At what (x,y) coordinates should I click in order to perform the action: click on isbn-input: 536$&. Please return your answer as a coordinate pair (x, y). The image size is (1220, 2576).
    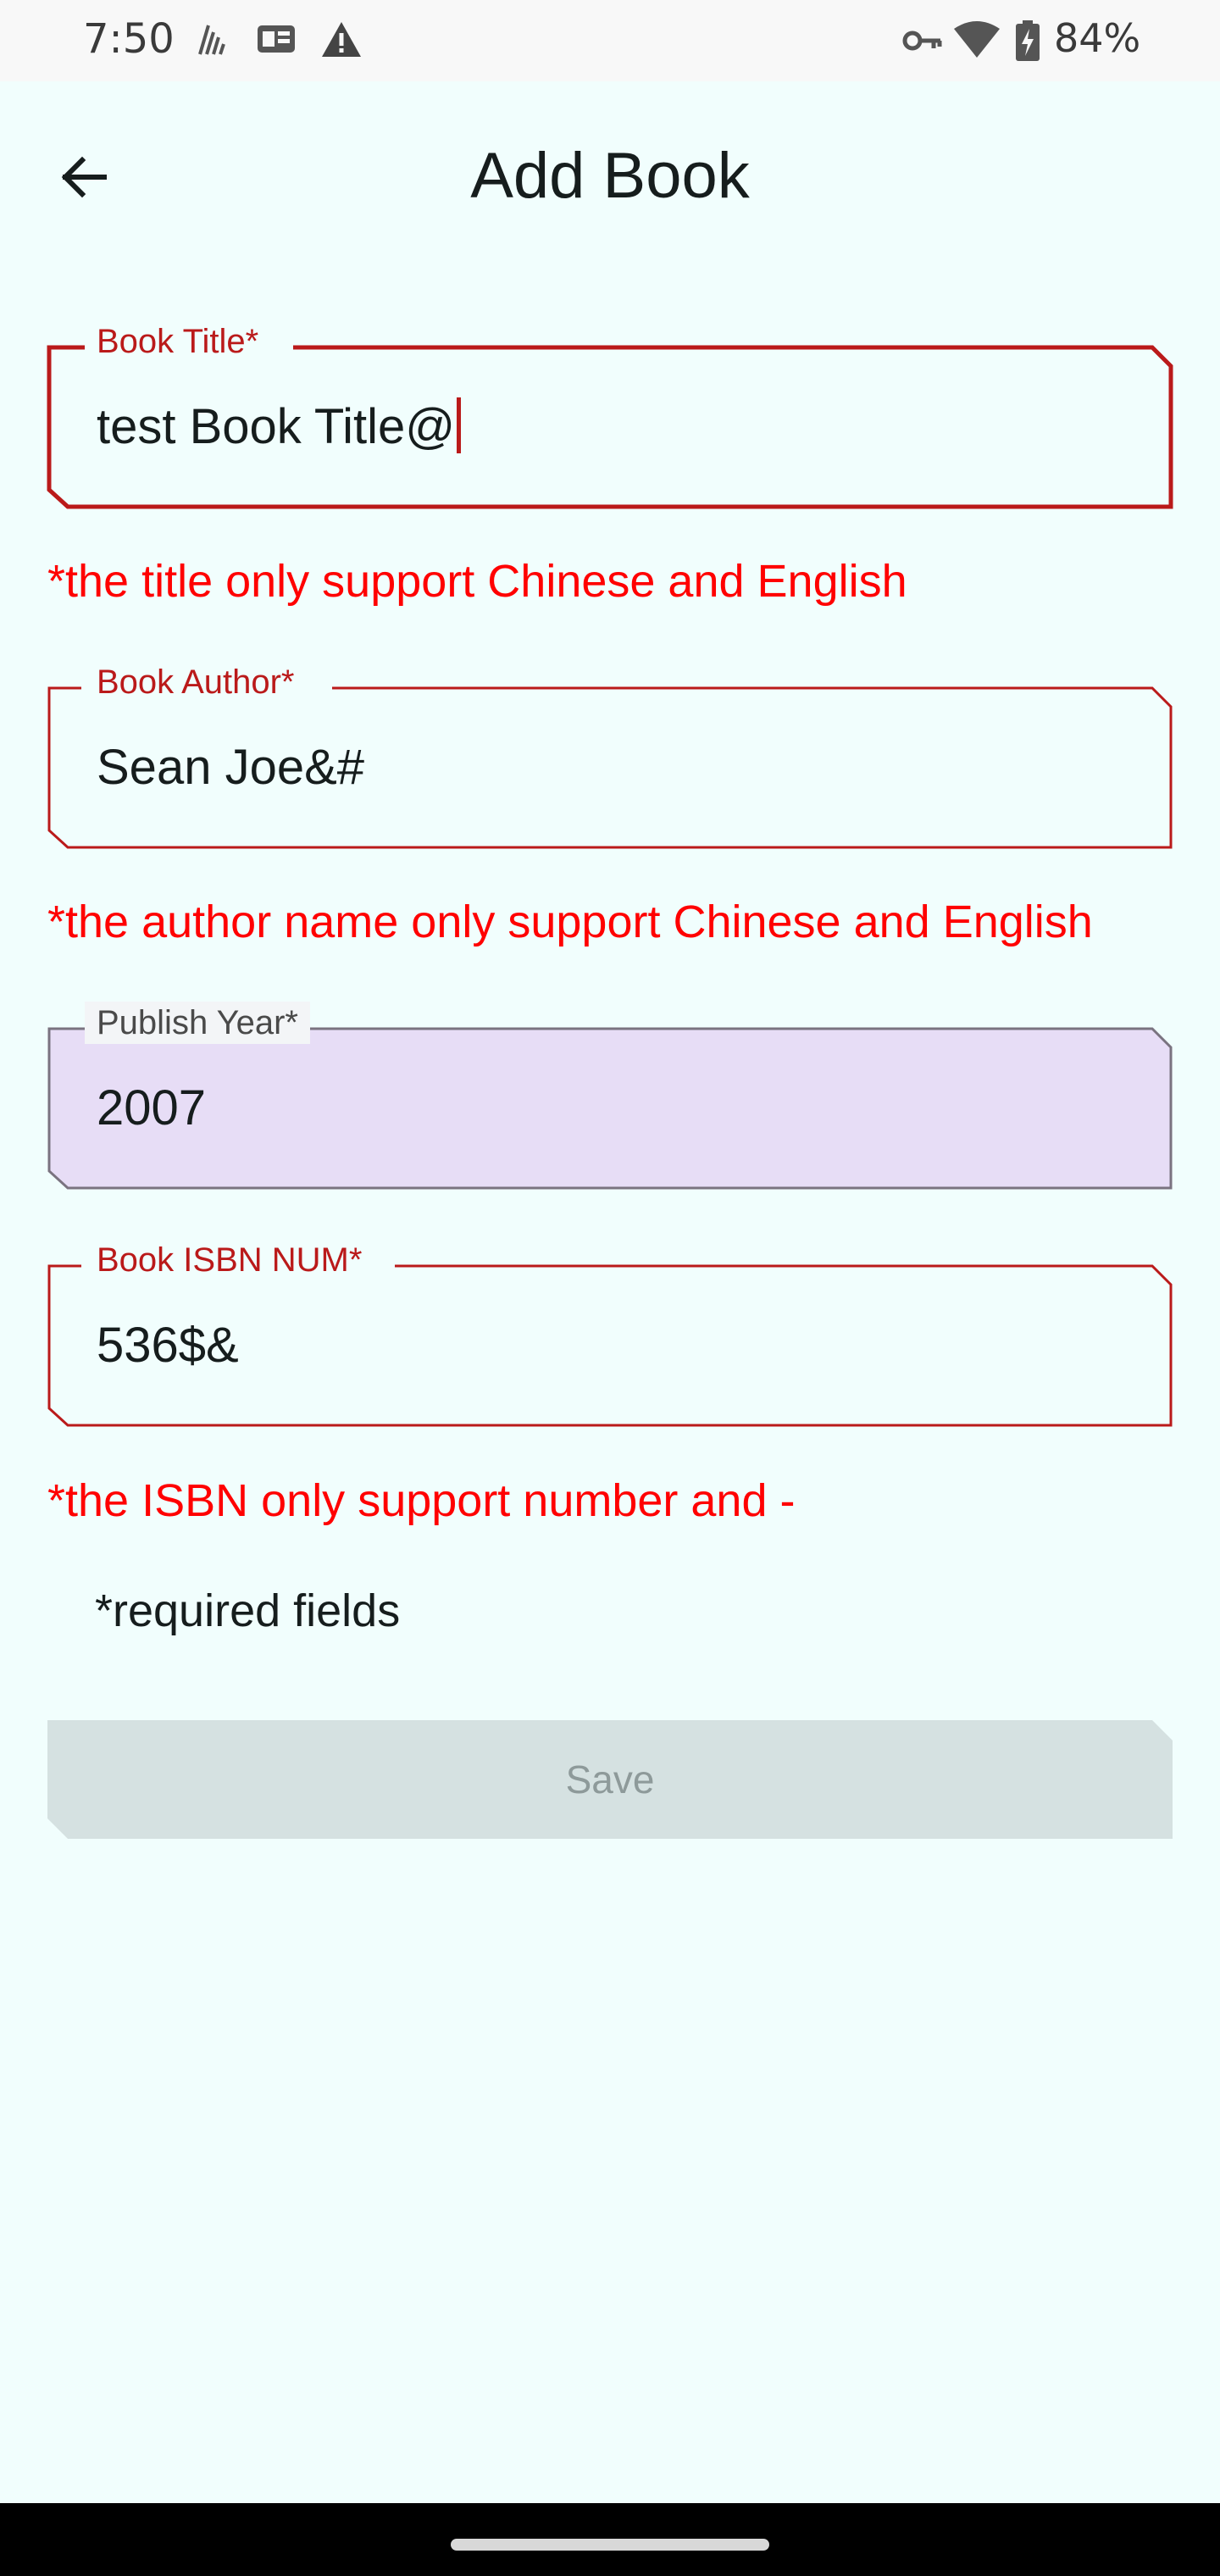
    Looking at the image, I should click on (168, 1345).